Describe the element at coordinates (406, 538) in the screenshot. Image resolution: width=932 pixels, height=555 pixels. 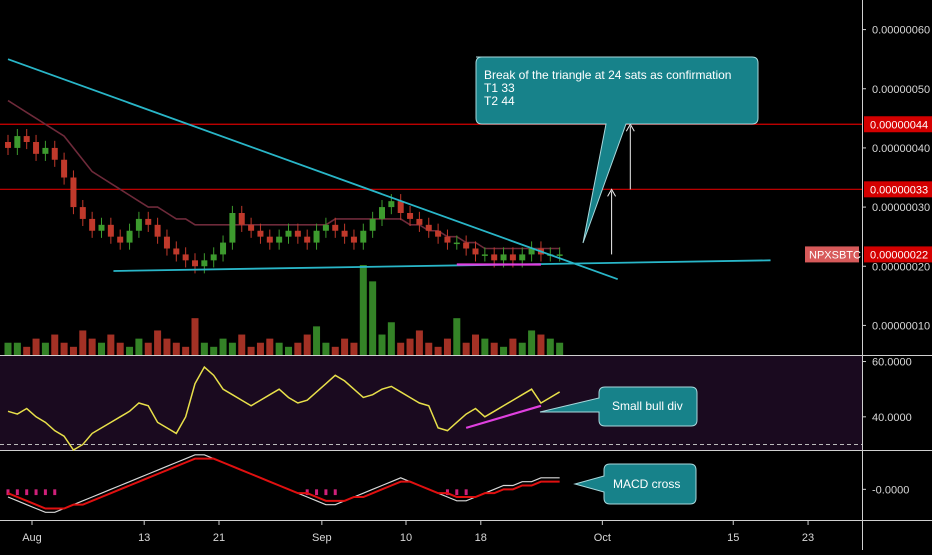
I see `time-axis-label: 10` at that location.